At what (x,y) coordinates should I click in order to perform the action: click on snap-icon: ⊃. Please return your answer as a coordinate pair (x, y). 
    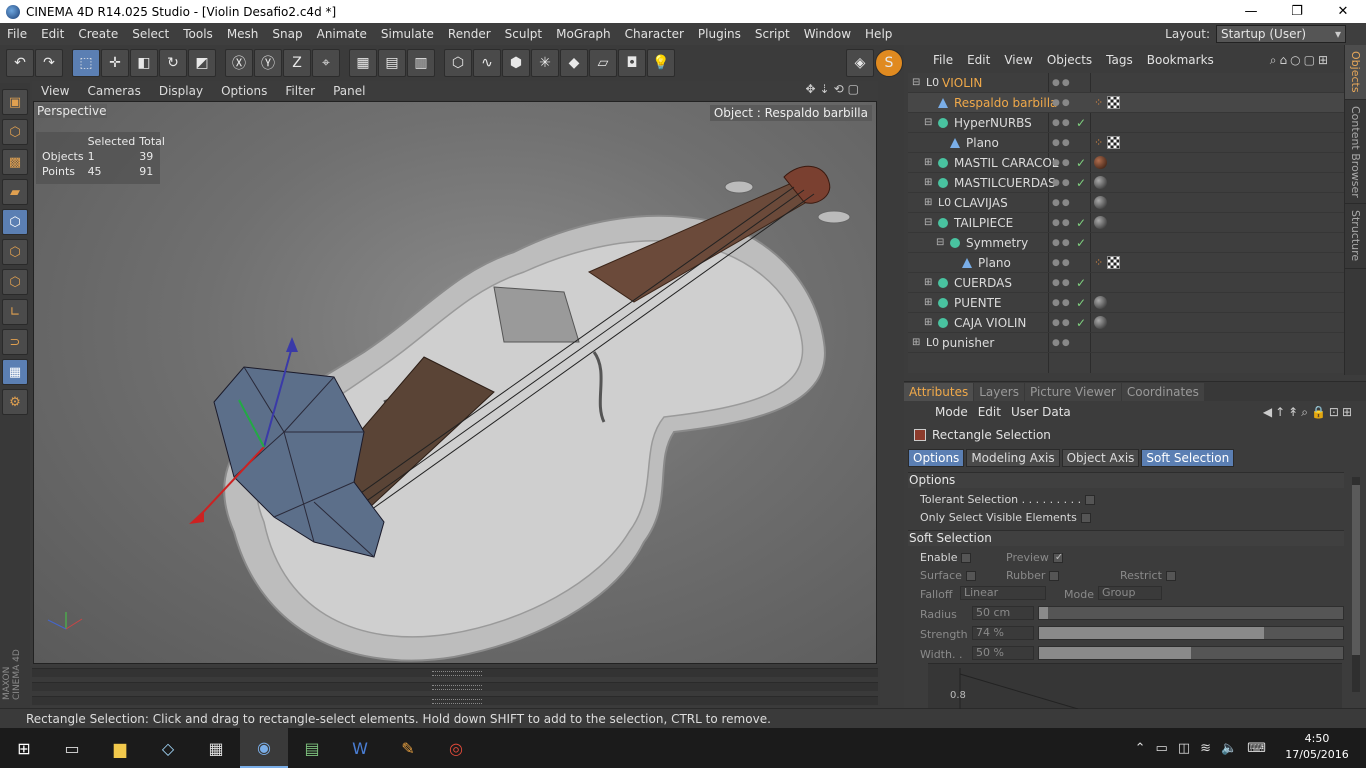
    Looking at the image, I should click on (15, 342).